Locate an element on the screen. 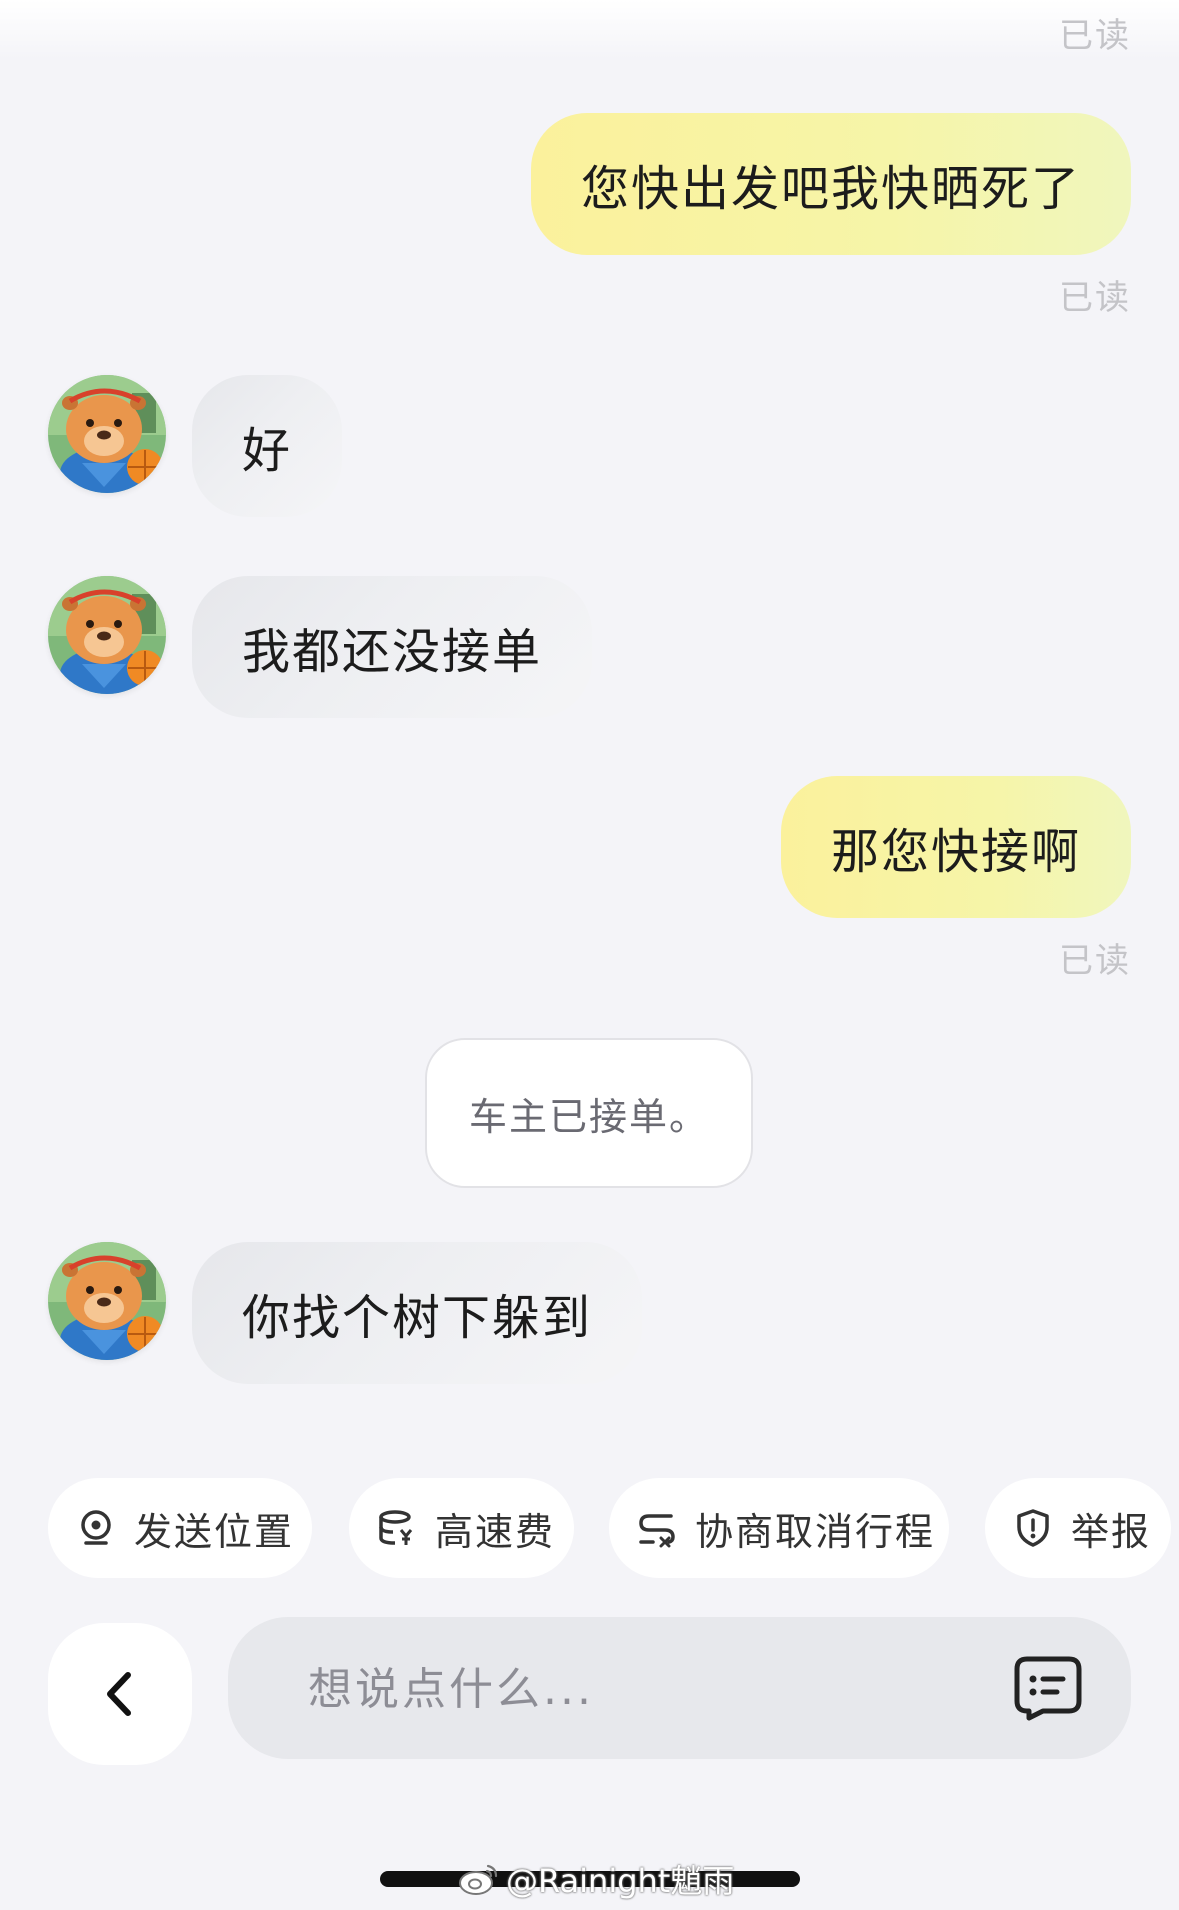  send-location-button: 发送位置 is located at coordinates (180, 1528).